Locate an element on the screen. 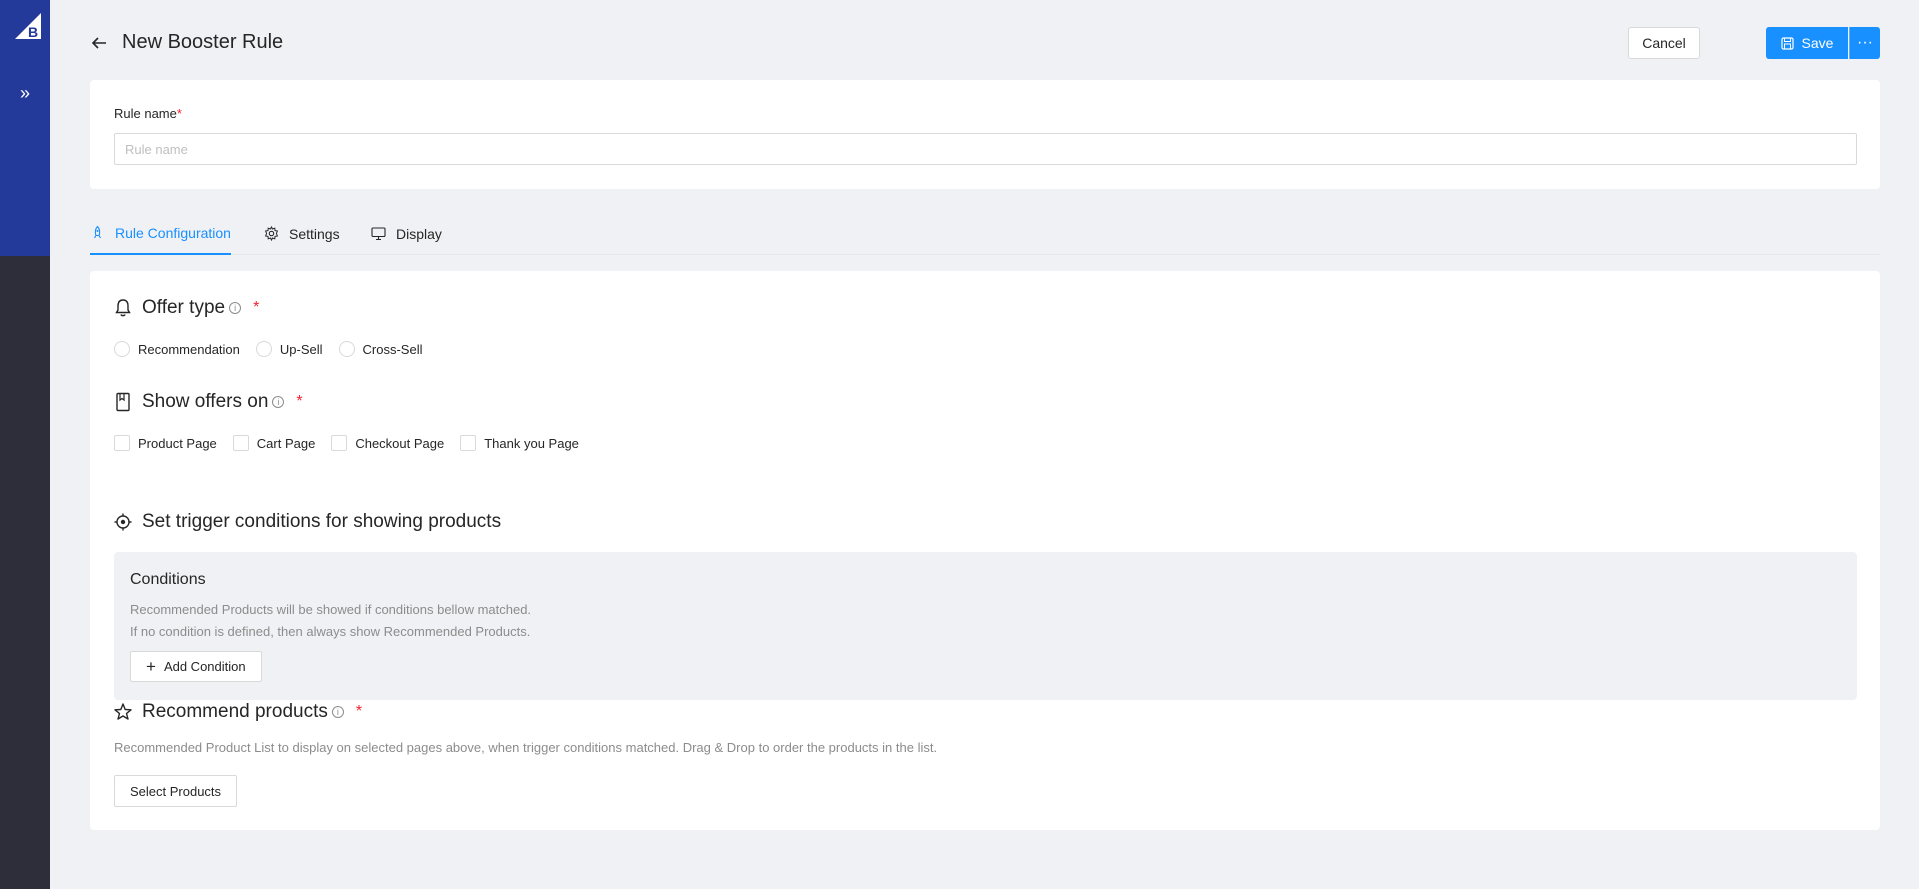  sidebar-brand-area: B » is located at coordinates (25, 128).